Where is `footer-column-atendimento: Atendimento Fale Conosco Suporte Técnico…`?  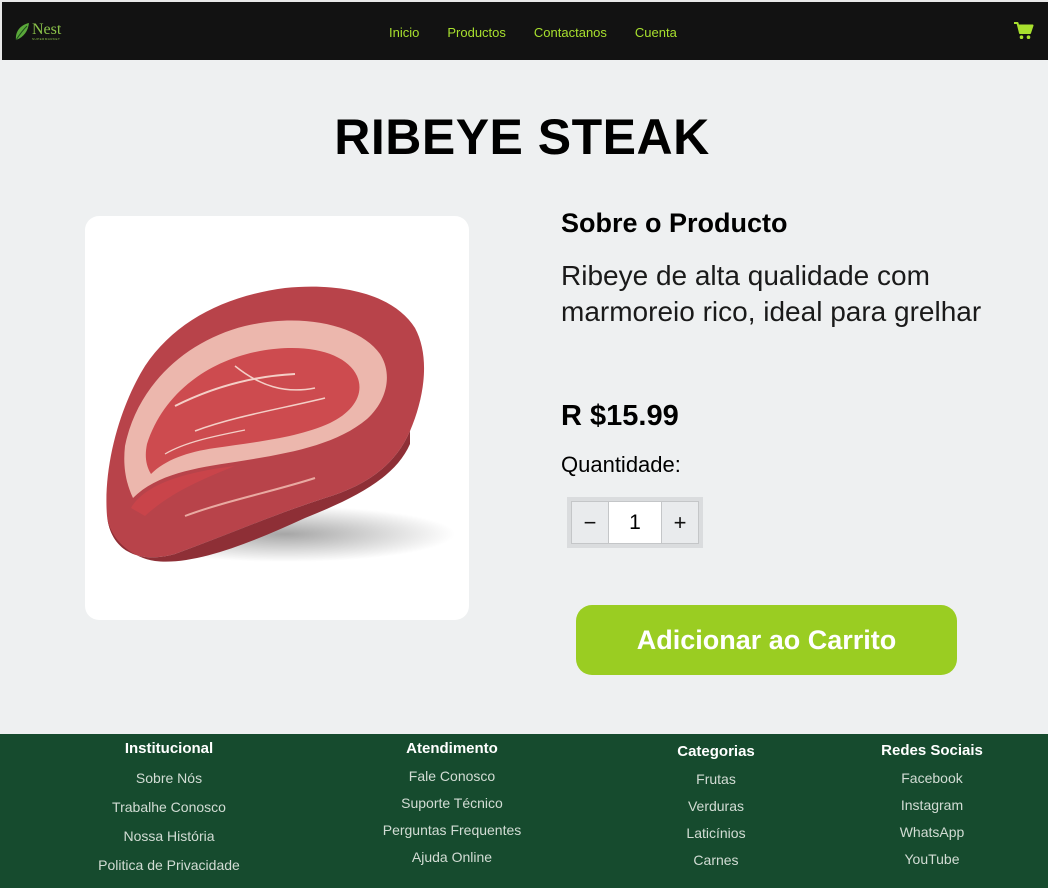 footer-column-atendimento: Atendimento Fale Conosco Suporte Técnico… is located at coordinates (452, 802).